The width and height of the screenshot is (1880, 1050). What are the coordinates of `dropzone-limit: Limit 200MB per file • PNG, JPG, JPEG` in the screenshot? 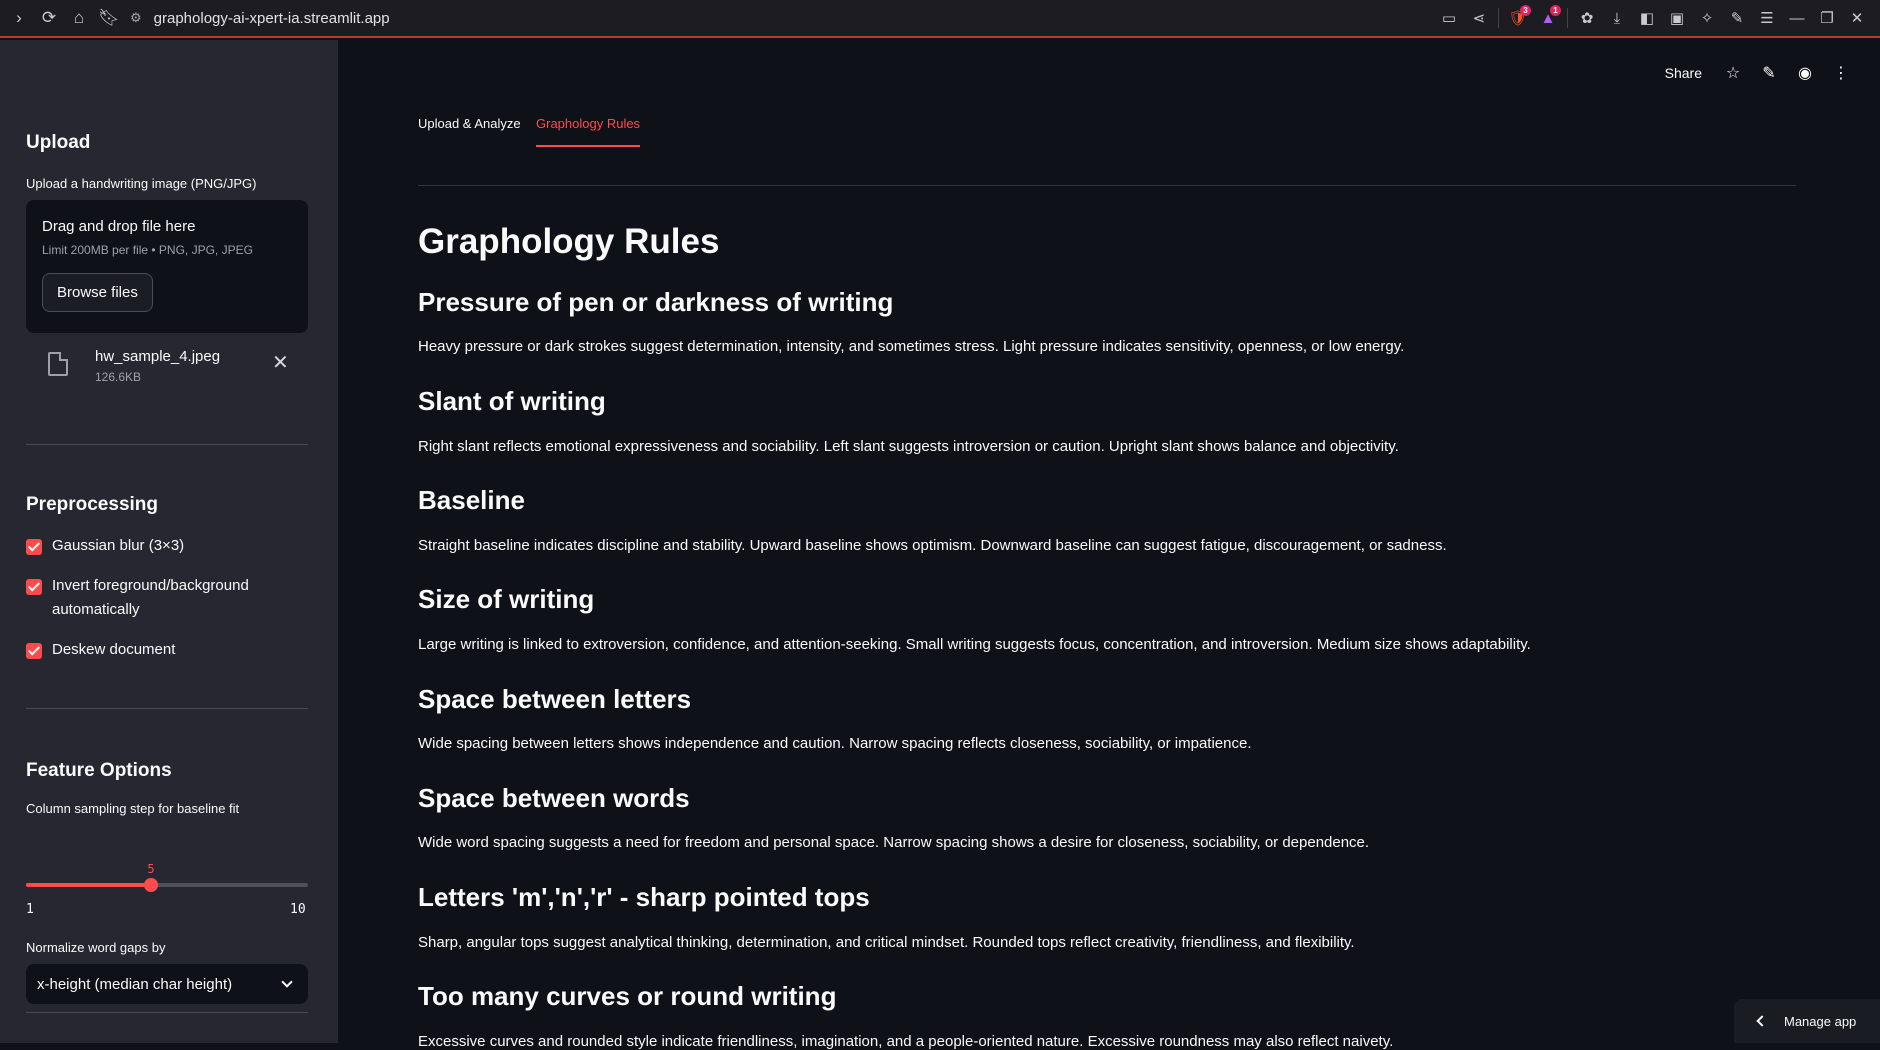 It's located at (147, 250).